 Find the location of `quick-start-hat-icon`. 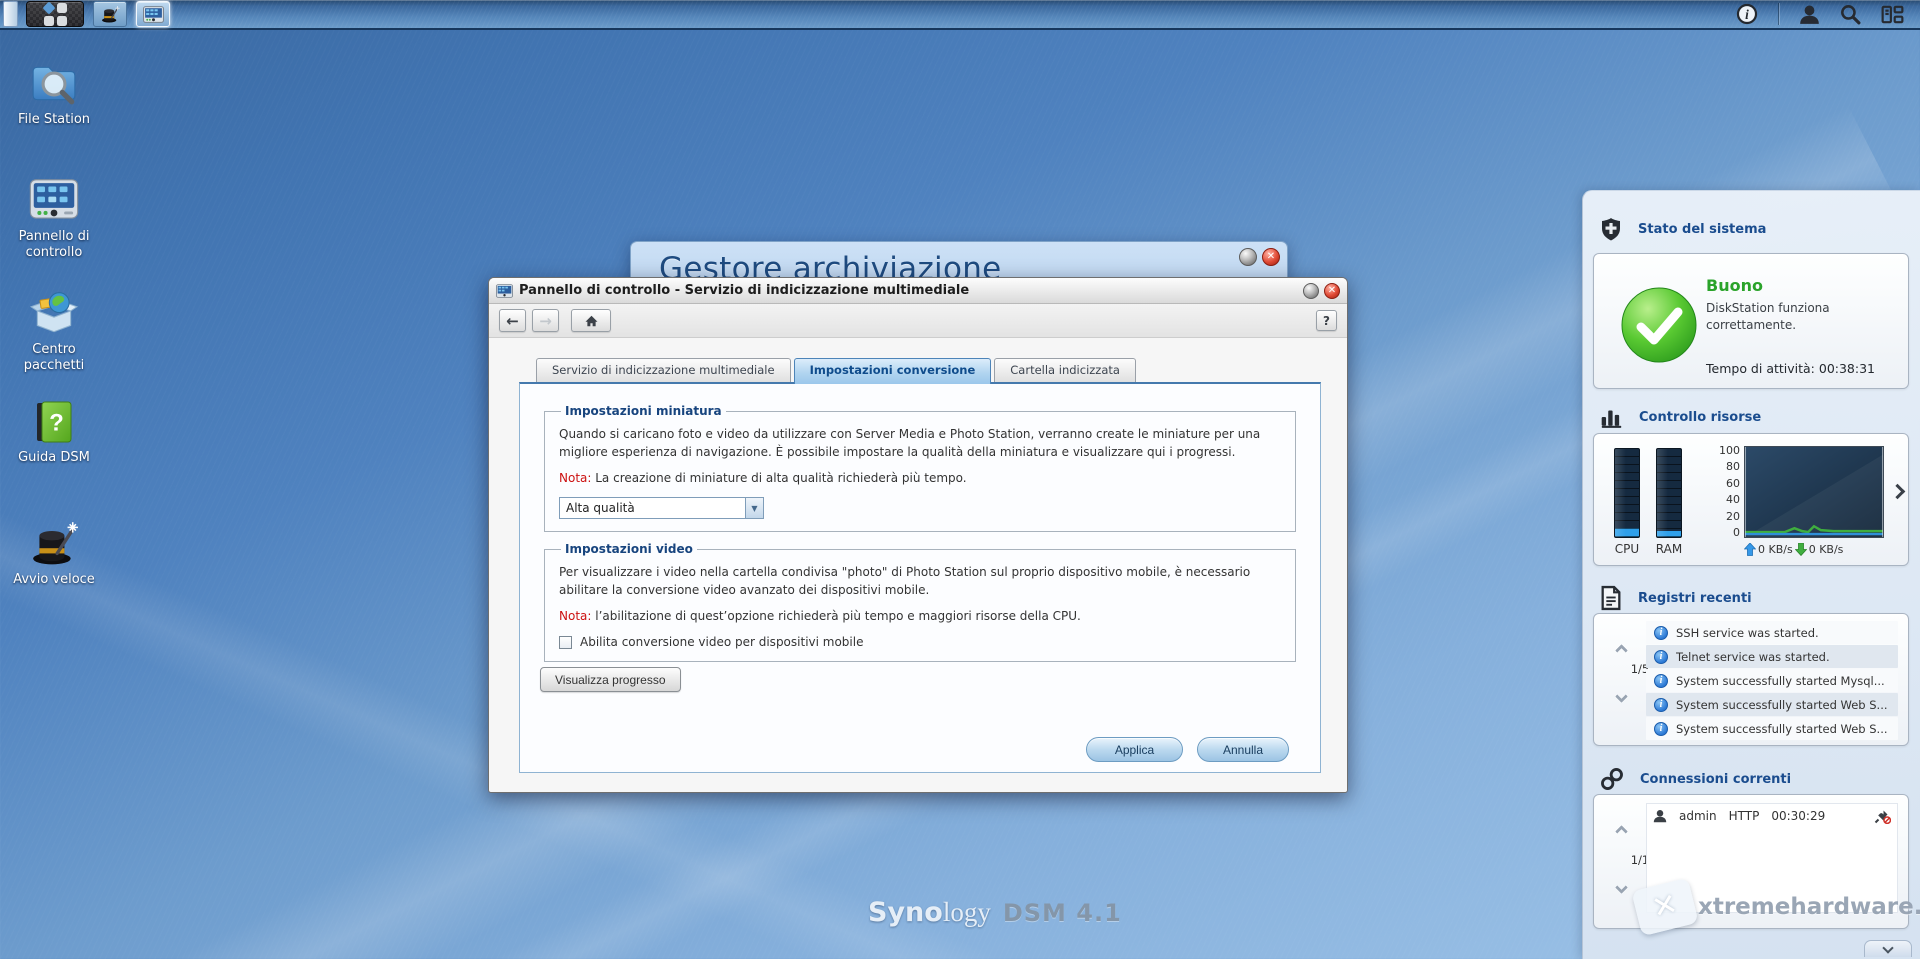

quick-start-hat-icon is located at coordinates (55, 543).